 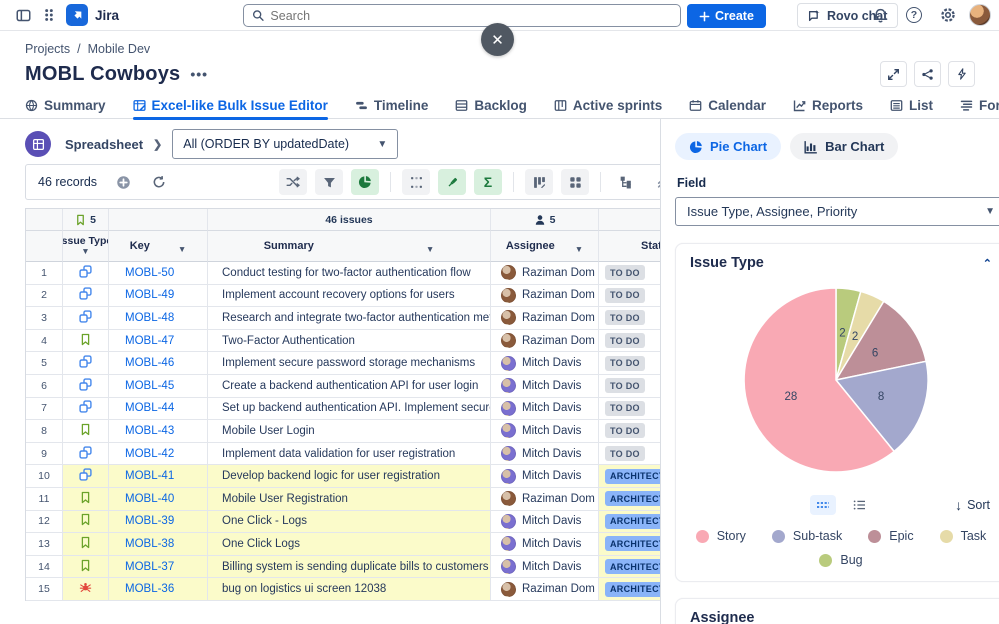 I want to click on issue-key-link: MOBL-49, so click(x=158, y=296).